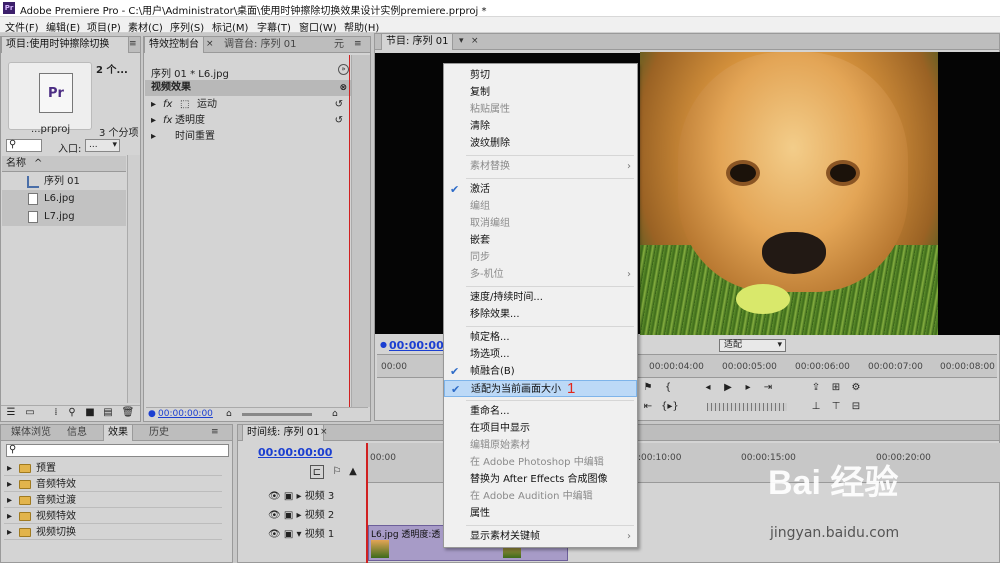 This screenshot has height=563, width=1000. I want to click on zoom-slider, so click(277, 414).